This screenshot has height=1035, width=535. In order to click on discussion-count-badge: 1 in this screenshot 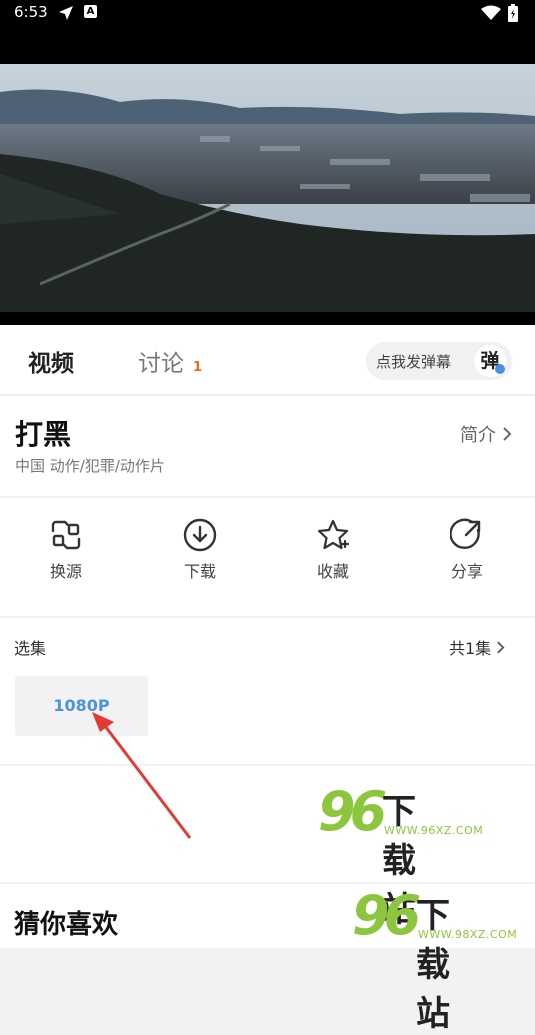, I will do `click(198, 367)`.